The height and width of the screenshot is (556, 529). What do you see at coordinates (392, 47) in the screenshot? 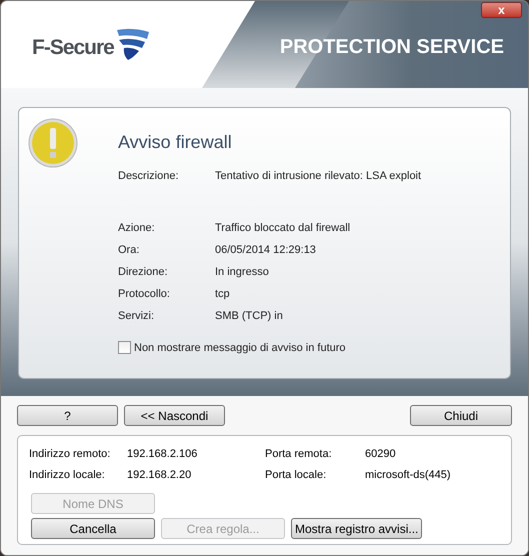
I see `product-title: PROTECTION SERVICE` at bounding box center [392, 47].